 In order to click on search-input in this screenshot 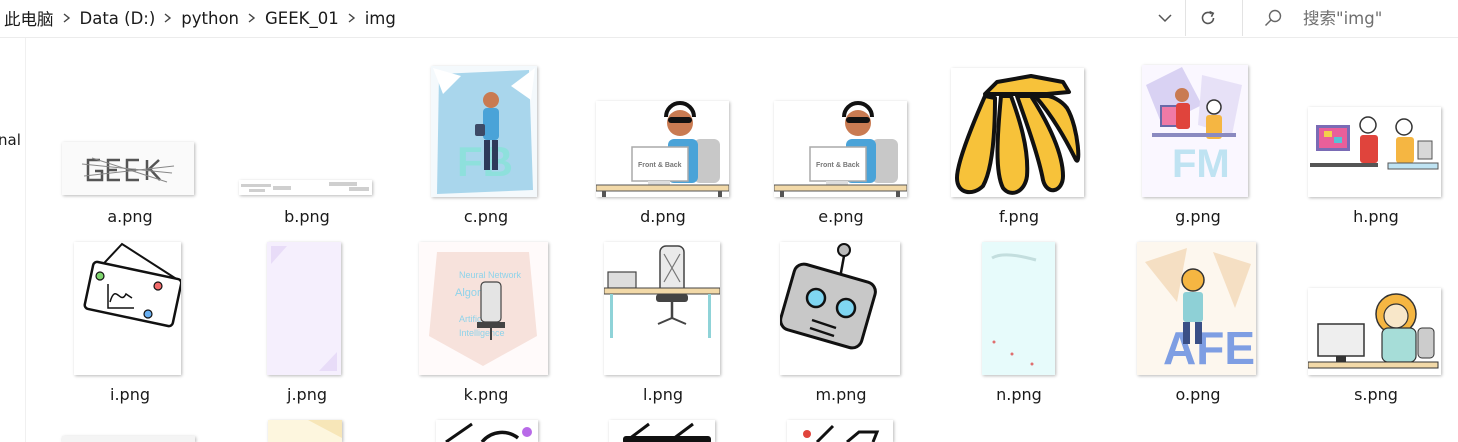, I will do `click(1378, 18)`.